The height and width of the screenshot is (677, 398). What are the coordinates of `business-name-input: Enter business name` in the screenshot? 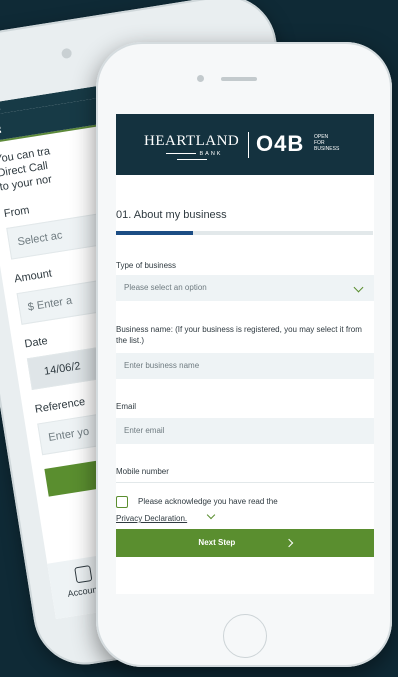 It's located at (245, 366).